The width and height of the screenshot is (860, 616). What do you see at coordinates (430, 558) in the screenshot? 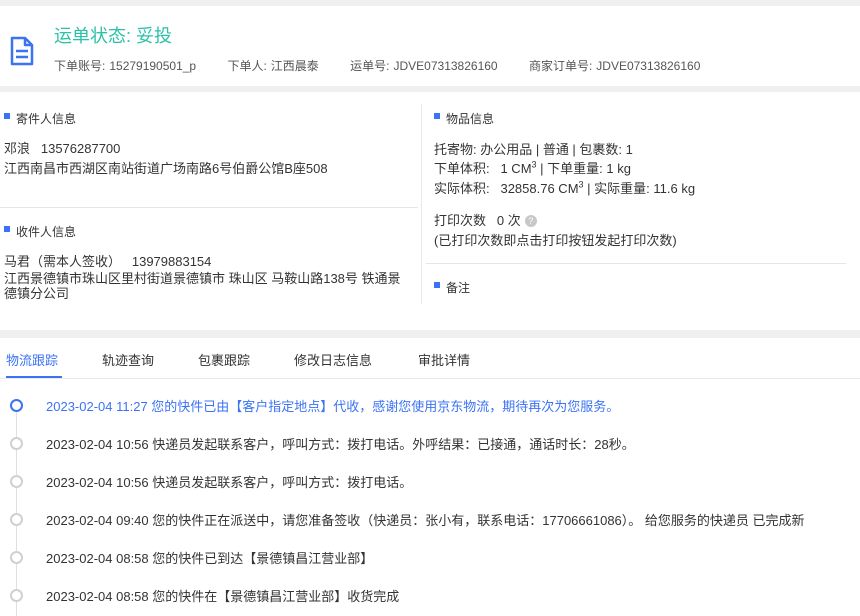
I see `timeline-item: 2023-02-04 08:58 您的快件已到达【景德镇昌江营业部】` at bounding box center [430, 558].